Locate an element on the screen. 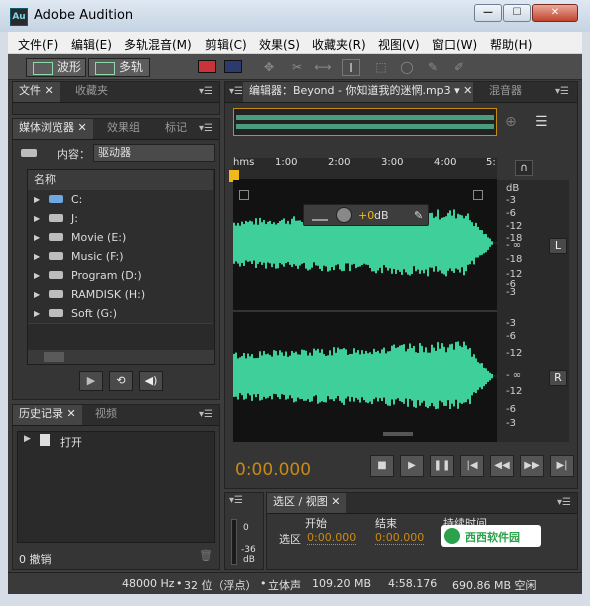  spectral-frequency-icon is located at coordinates (207, 66).